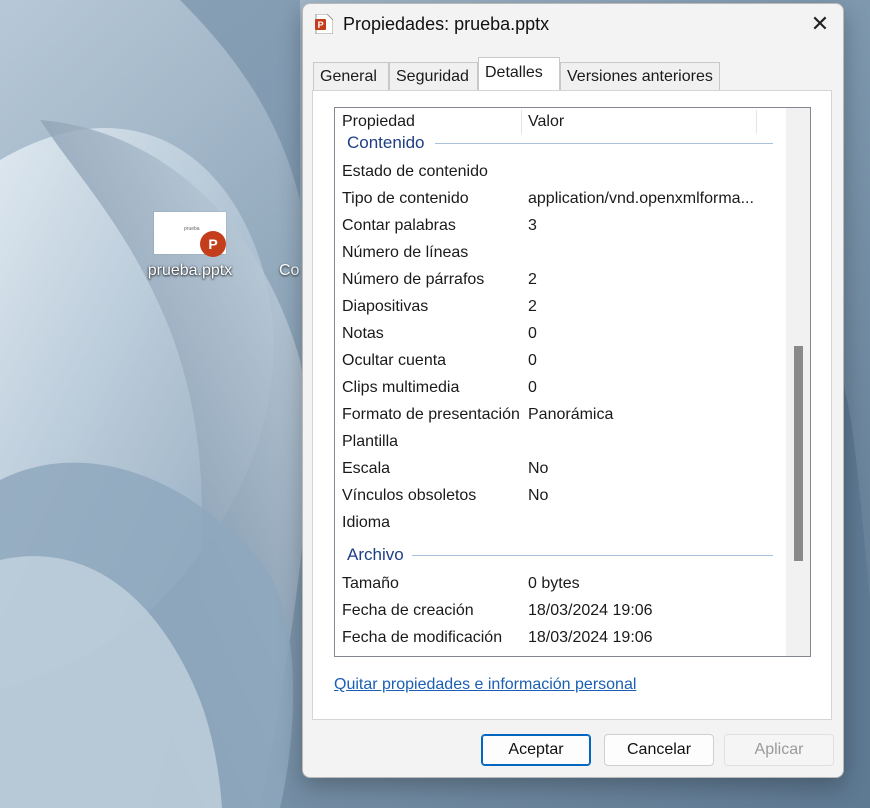 The height and width of the screenshot is (808, 870). Describe the element at coordinates (536, 750) in the screenshot. I see `ok-button: Aceptar` at that location.